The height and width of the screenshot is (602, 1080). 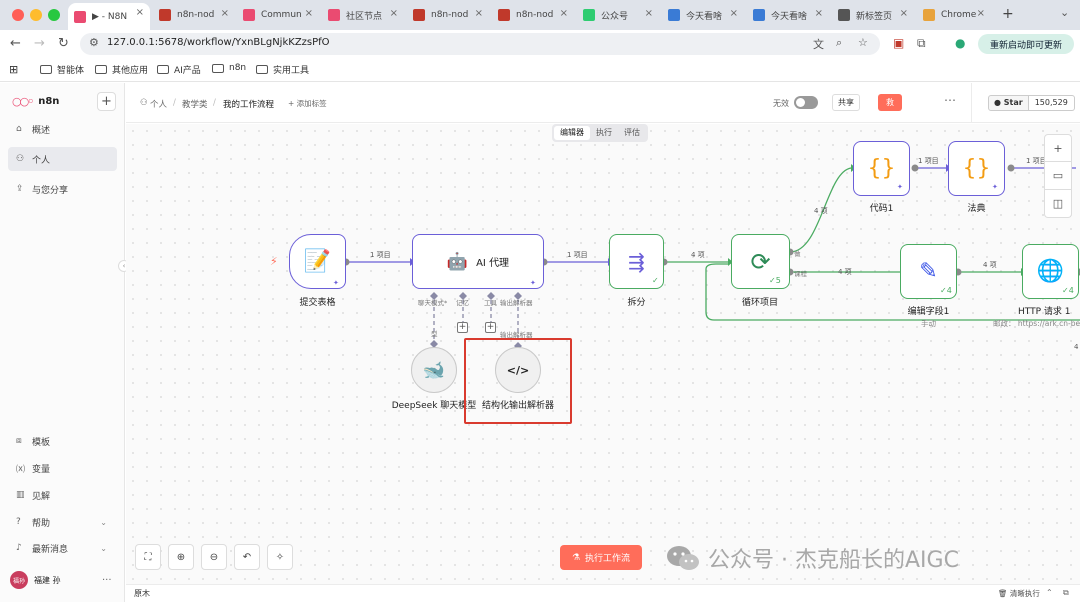 What do you see at coordinates (62, 129) in the screenshot?
I see `sidebar-item: ⌂ 概述` at bounding box center [62, 129].